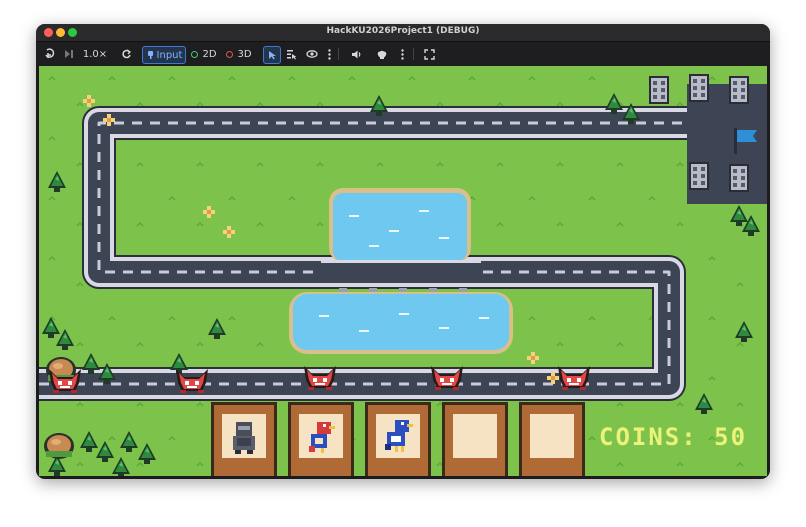 This screenshot has width=806, height=527. What do you see at coordinates (126, 54) in the screenshot?
I see `reset-speed-icon` at bounding box center [126, 54].